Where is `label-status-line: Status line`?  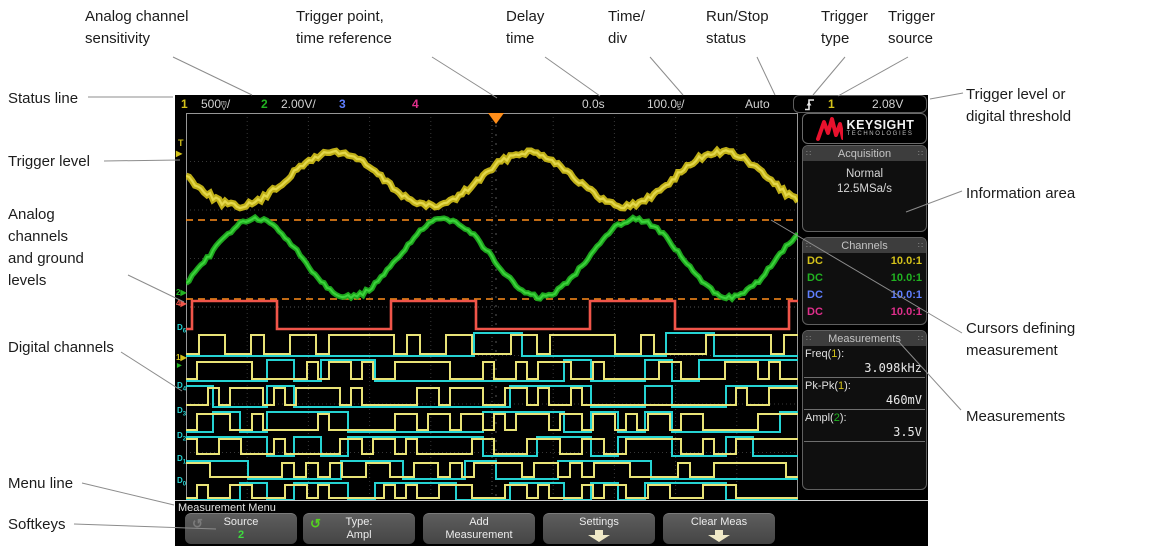 label-status-line: Status line is located at coordinates (43, 98).